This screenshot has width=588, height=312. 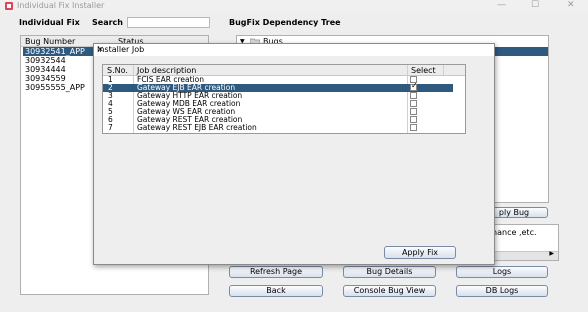 I want to click on tree-title: BugFix Dependency Tree, so click(x=285, y=22).